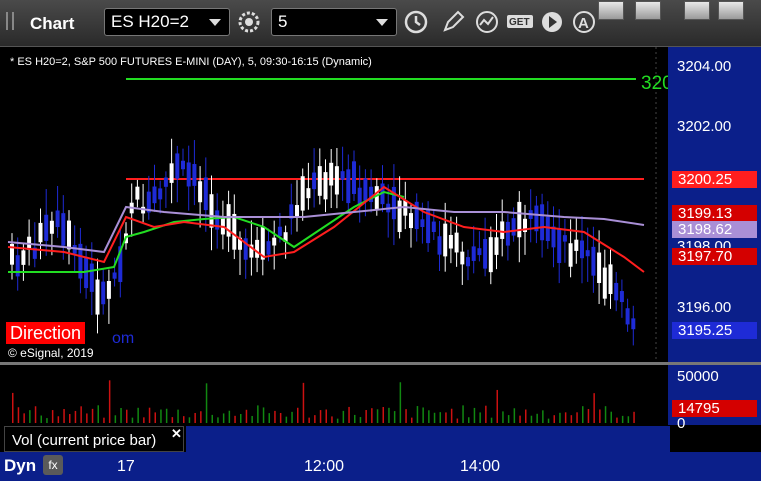 The width and height of the screenshot is (761, 481). What do you see at coordinates (731, 10) in the screenshot?
I see `close-window-button` at bounding box center [731, 10].